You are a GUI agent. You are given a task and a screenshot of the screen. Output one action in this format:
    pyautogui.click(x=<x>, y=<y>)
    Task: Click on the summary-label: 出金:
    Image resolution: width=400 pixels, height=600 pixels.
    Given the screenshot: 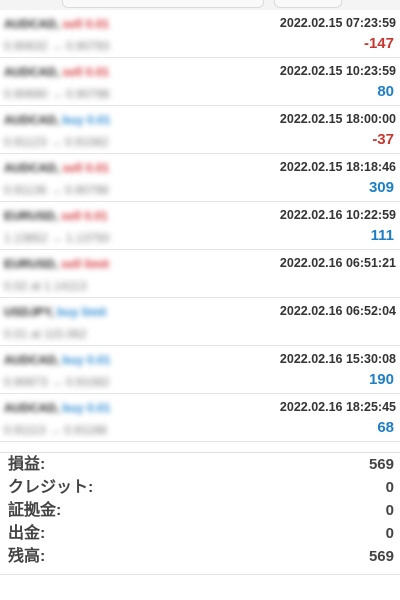 What is the action you would take?
    pyautogui.click(x=27, y=533)
    